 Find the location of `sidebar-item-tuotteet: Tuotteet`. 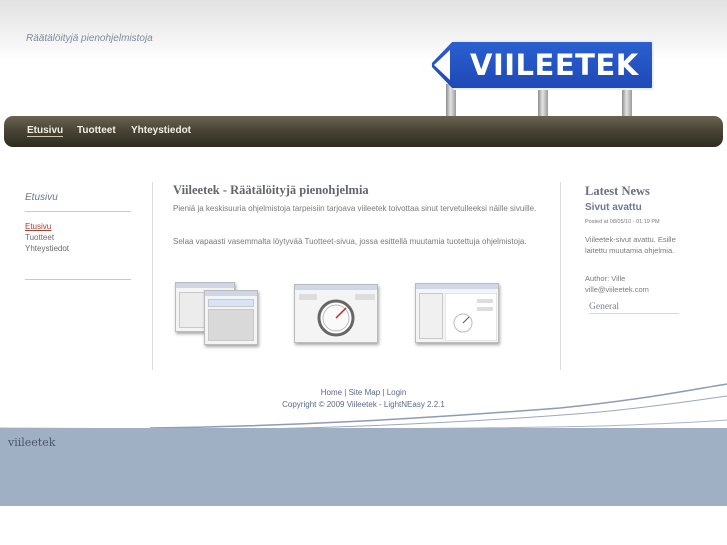

sidebar-item-tuotteet: Tuotteet is located at coordinates (47, 237).